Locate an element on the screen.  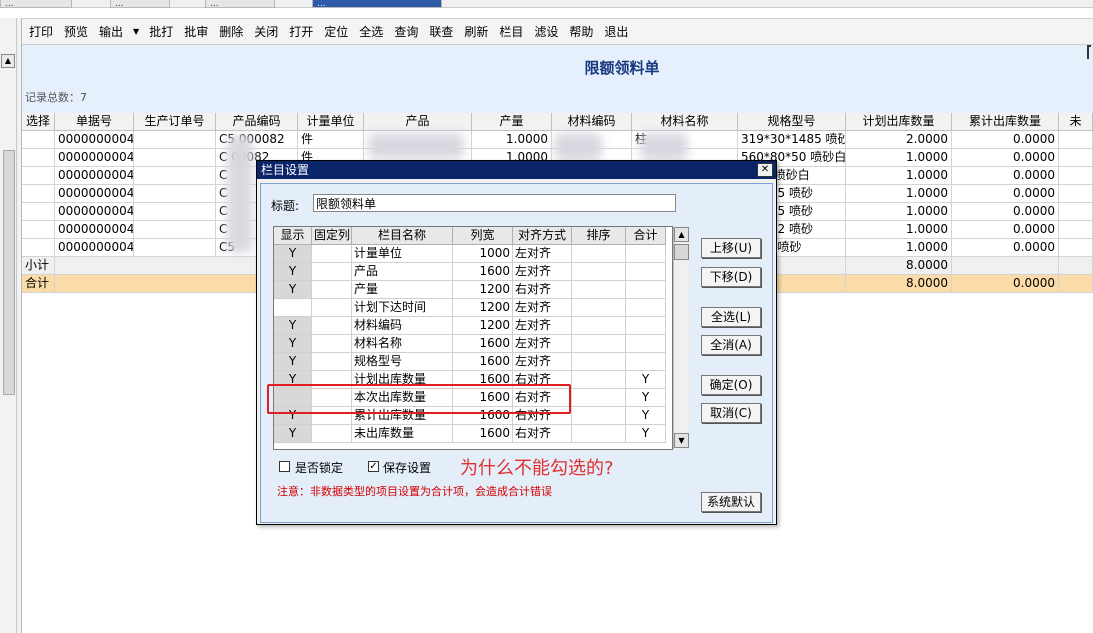
title-input is located at coordinates (494, 203).